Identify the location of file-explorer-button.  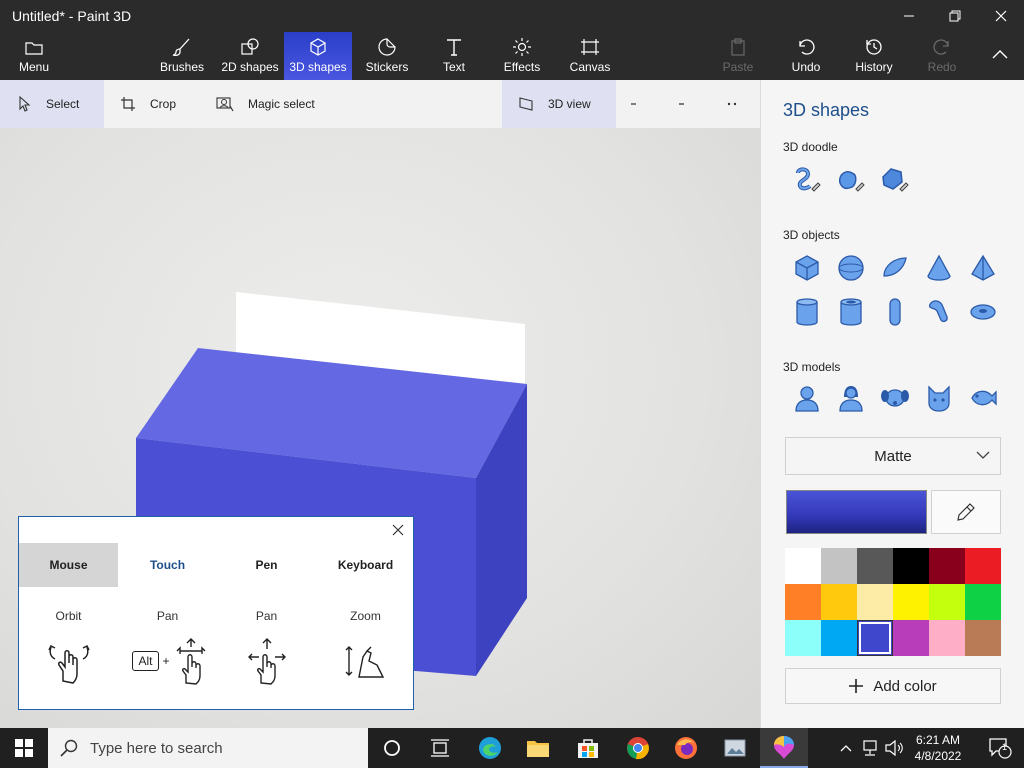
(538, 748).